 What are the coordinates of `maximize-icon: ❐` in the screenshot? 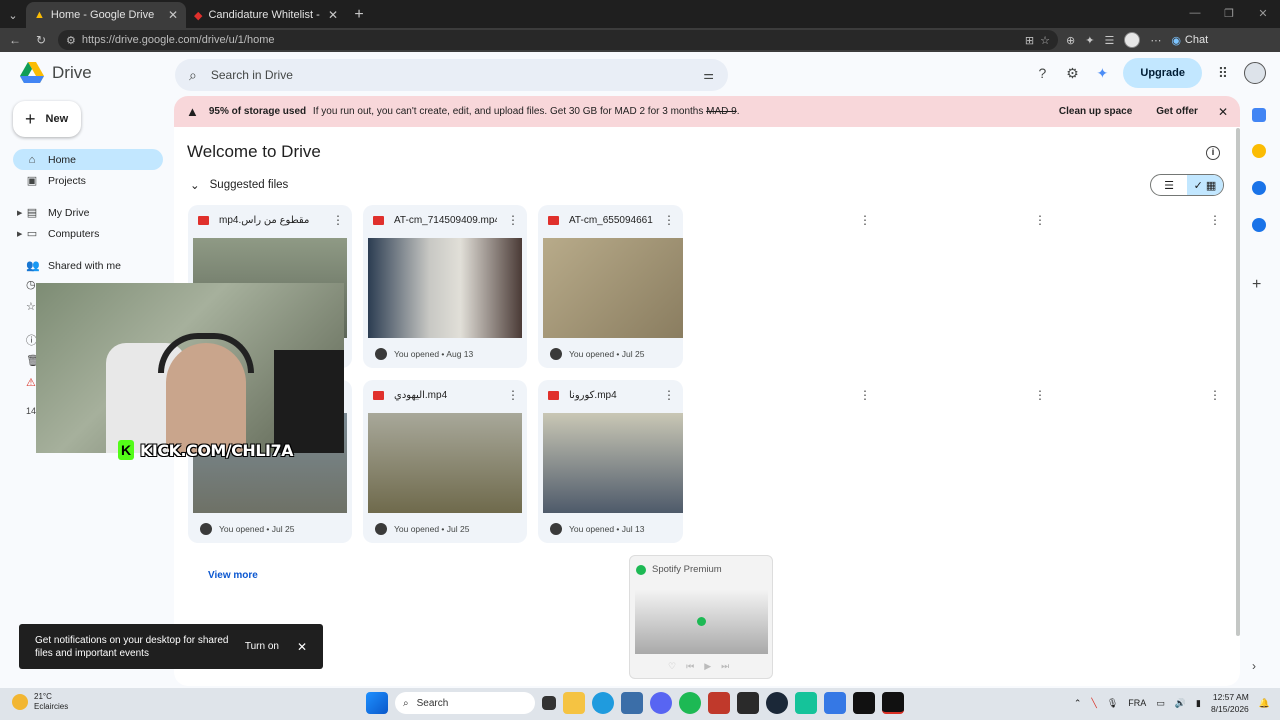 It's located at (1229, 13).